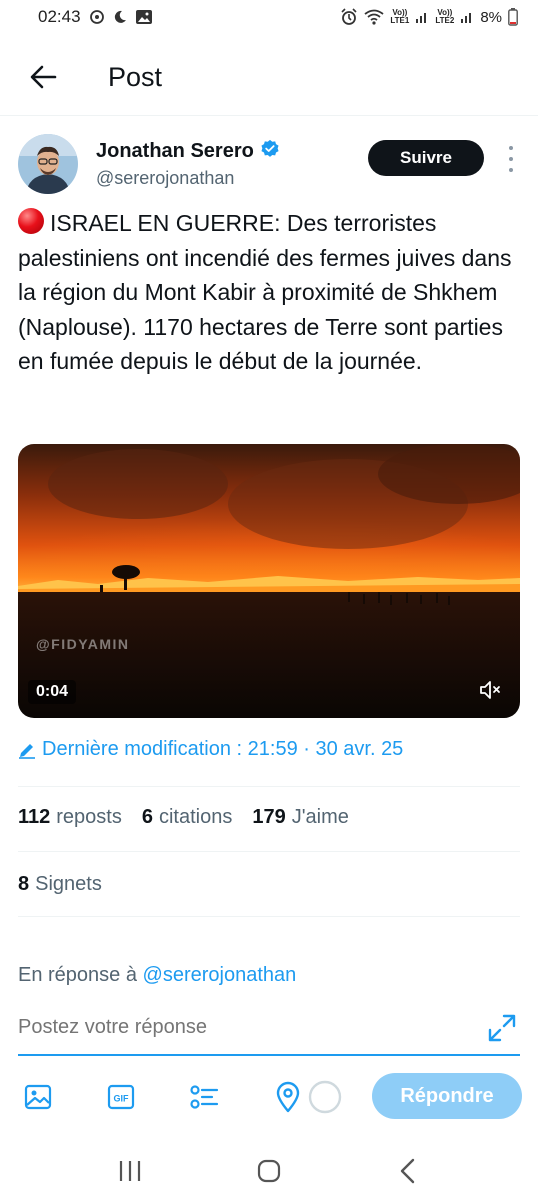 Image resolution: width=538 pixels, height=1200 pixels. Describe the element at coordinates (24, 884) in the screenshot. I see `bookmarks-count: 8` at that location.